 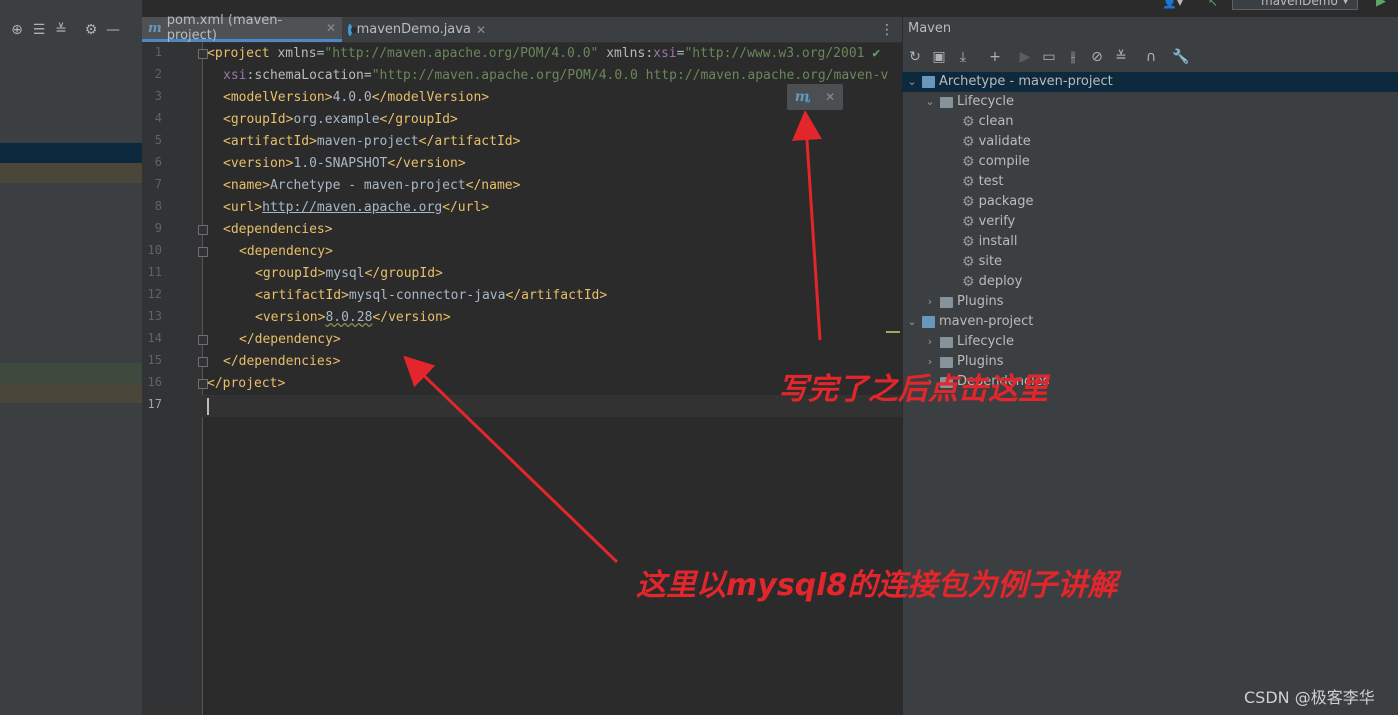 What do you see at coordinates (807, 225) in the screenshot?
I see `arrow-to-reload` at bounding box center [807, 225].